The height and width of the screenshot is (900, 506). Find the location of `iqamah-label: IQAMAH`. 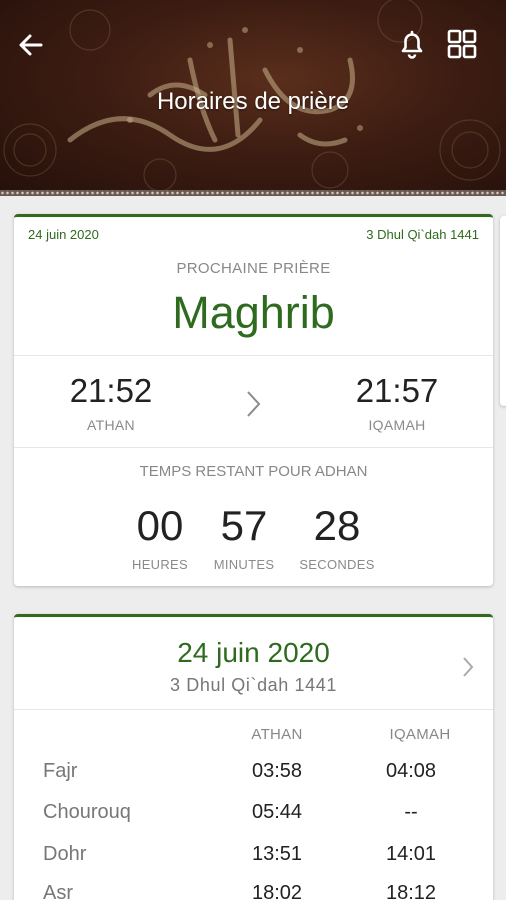

iqamah-label: IQAMAH is located at coordinates (397, 425).